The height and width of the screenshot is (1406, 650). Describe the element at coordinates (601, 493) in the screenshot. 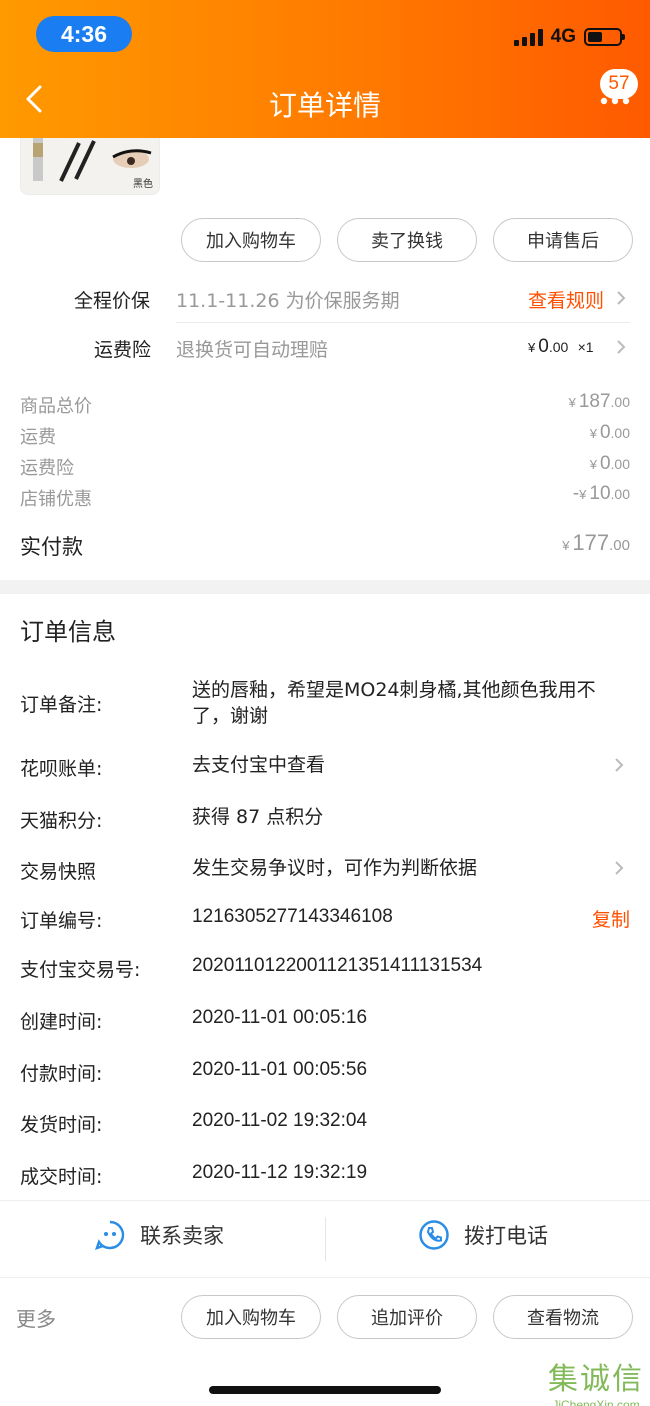

I see `discount-value: -¥ 10.00` at that location.